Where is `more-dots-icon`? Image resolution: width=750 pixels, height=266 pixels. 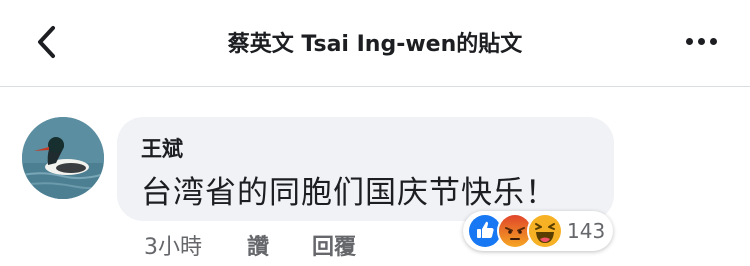 more-dots-icon is located at coordinates (689, 41).